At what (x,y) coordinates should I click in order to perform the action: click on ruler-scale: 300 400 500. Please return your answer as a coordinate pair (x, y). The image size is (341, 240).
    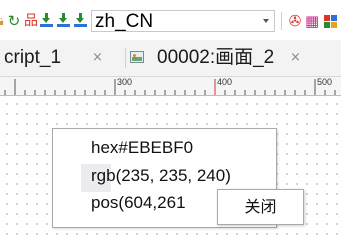
    Looking at the image, I should click on (170, 86).